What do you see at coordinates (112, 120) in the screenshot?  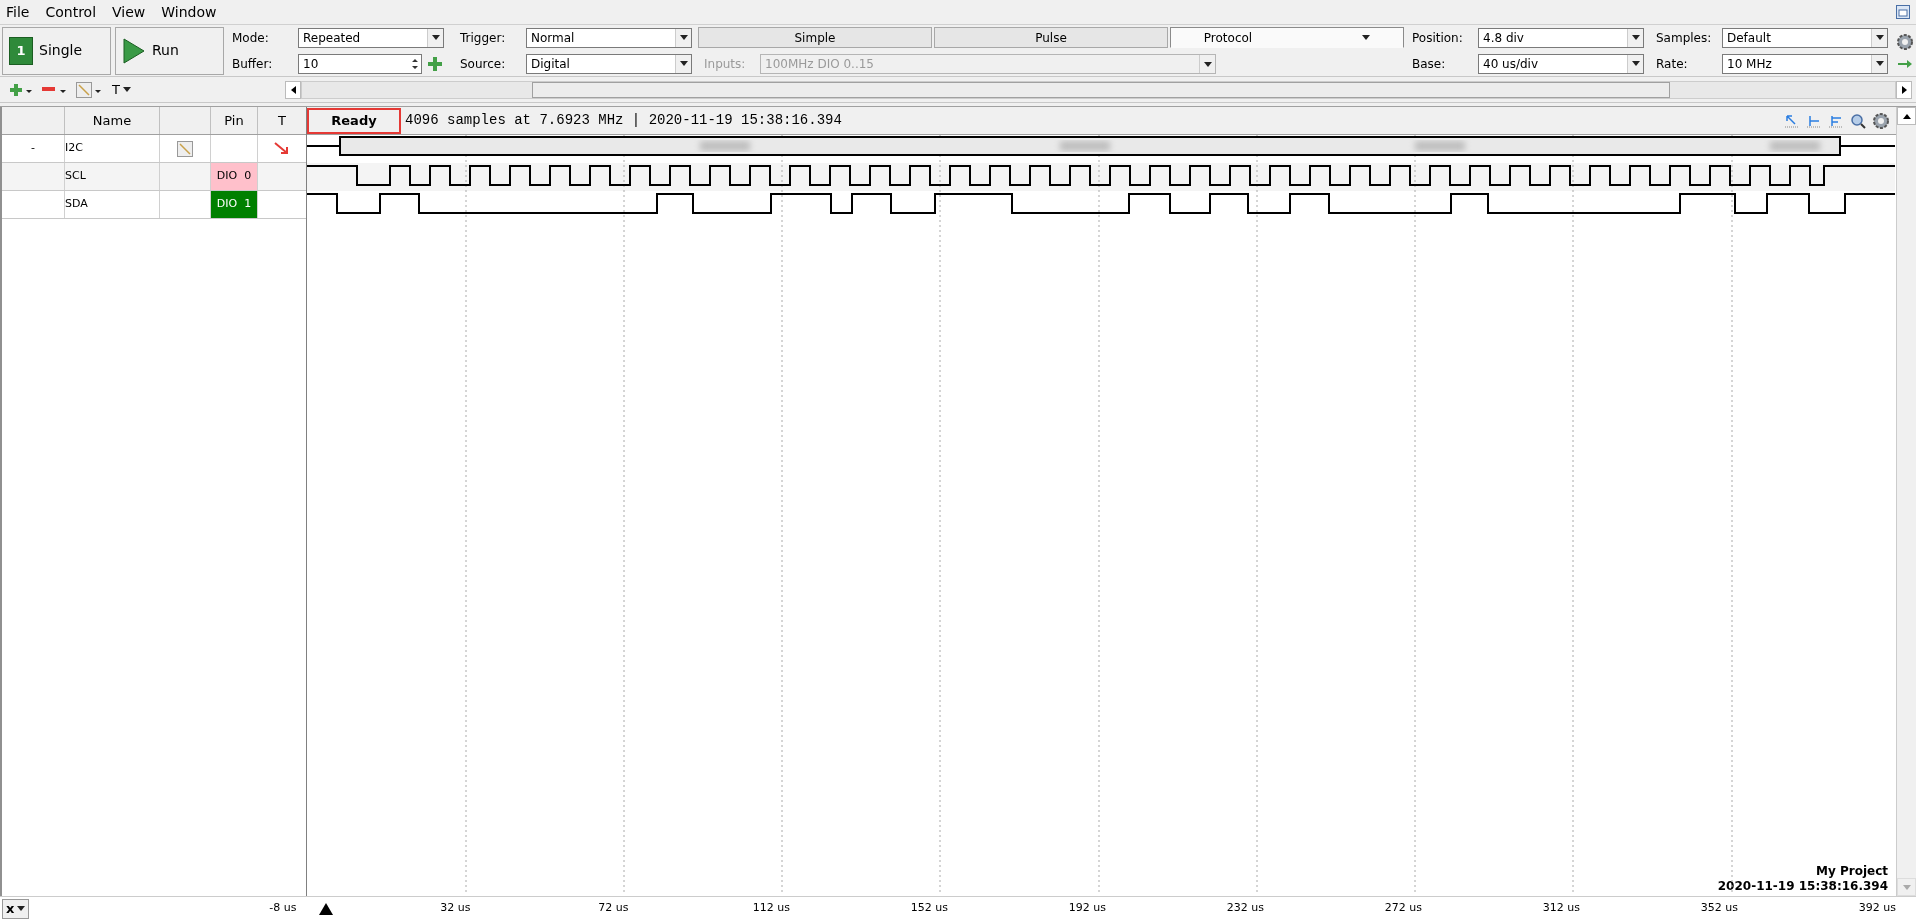 I see `column-header: Name` at bounding box center [112, 120].